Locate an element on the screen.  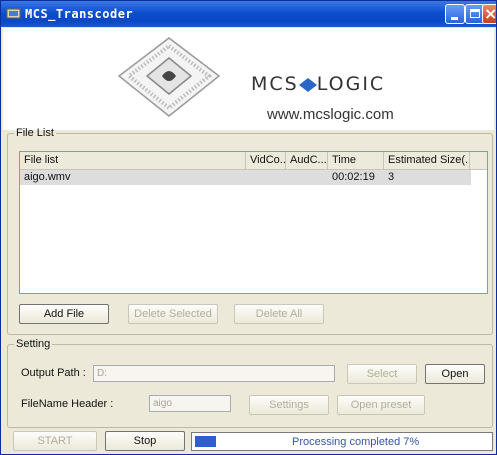
table-row: aigo.wmv 00:02:19 3 is located at coordinates (245, 177).